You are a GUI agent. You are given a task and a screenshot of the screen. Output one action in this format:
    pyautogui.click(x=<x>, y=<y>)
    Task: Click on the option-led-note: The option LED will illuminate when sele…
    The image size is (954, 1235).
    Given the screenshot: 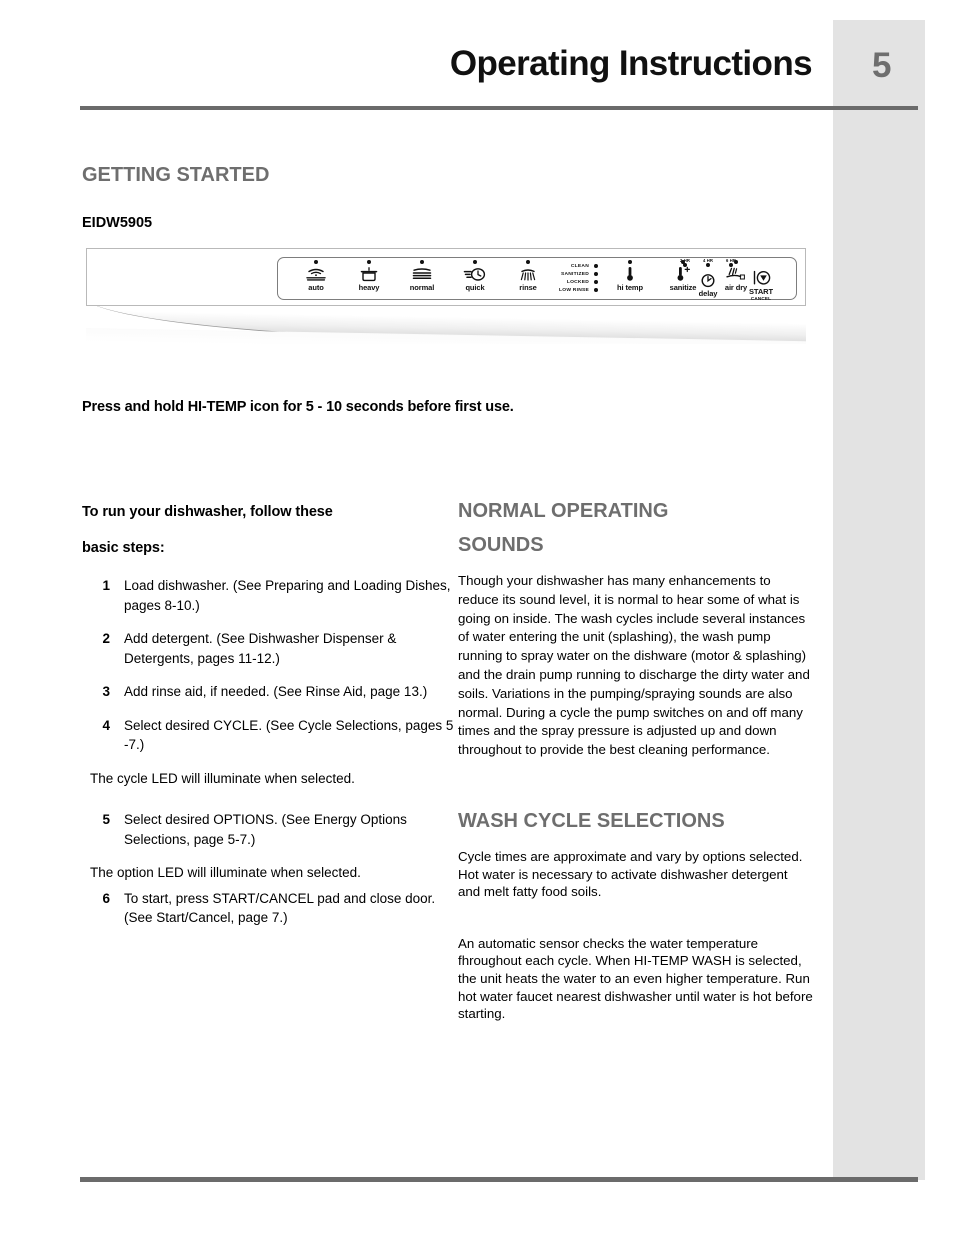 What is the action you would take?
    pyautogui.click(x=225, y=872)
    